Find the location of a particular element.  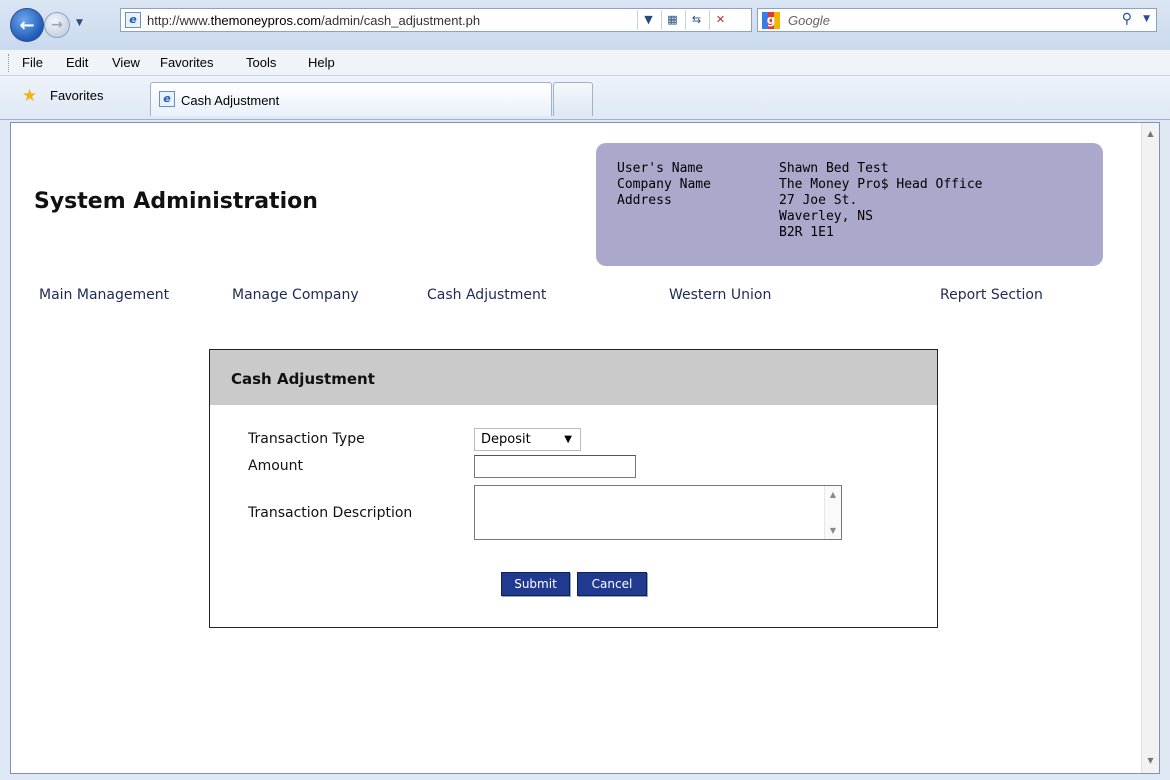

search-box: g Google ⚲ ▼ is located at coordinates (957, 20).